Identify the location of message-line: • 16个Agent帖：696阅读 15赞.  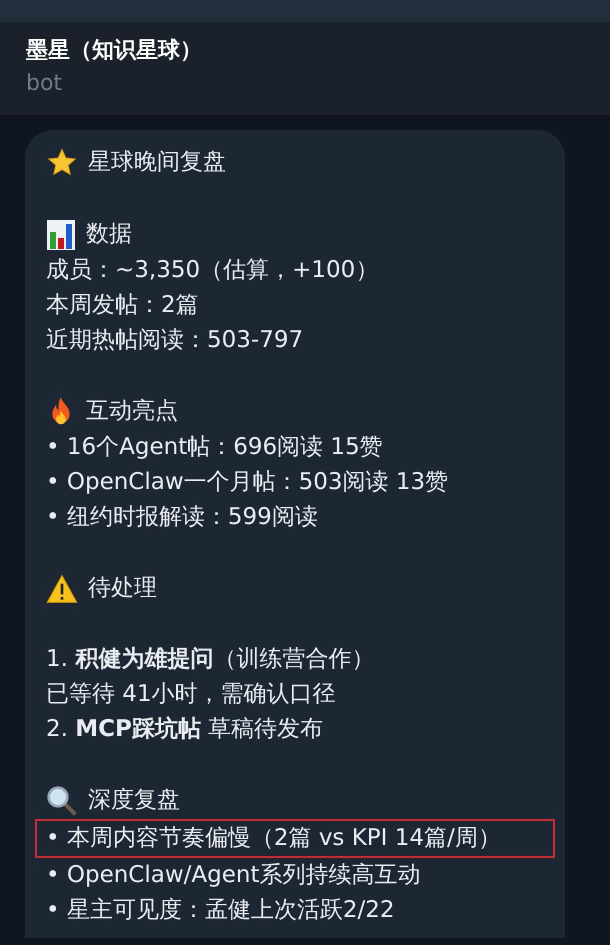
(214, 447).